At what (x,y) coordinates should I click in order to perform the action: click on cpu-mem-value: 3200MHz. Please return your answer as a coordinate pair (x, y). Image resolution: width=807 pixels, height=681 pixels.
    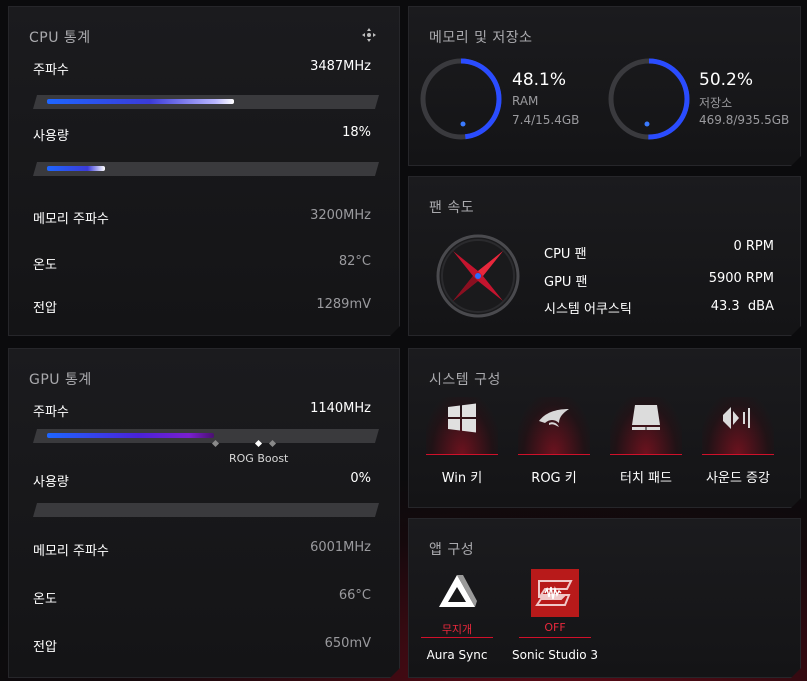
    Looking at the image, I should click on (340, 215).